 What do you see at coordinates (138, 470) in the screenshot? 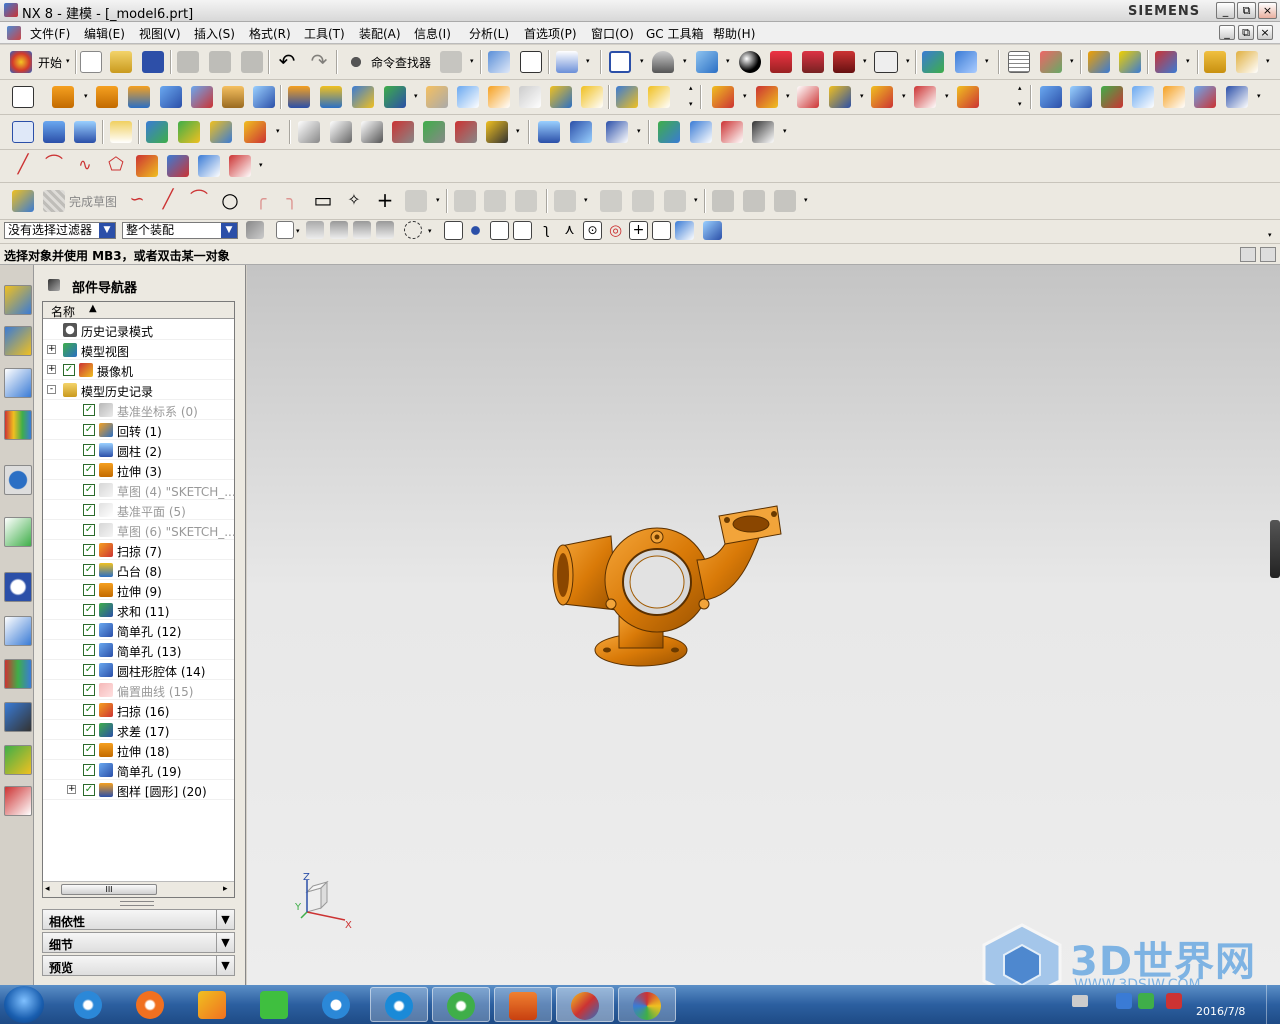
I see `tree-node: ✓ 拉伸 (3)` at bounding box center [138, 470].